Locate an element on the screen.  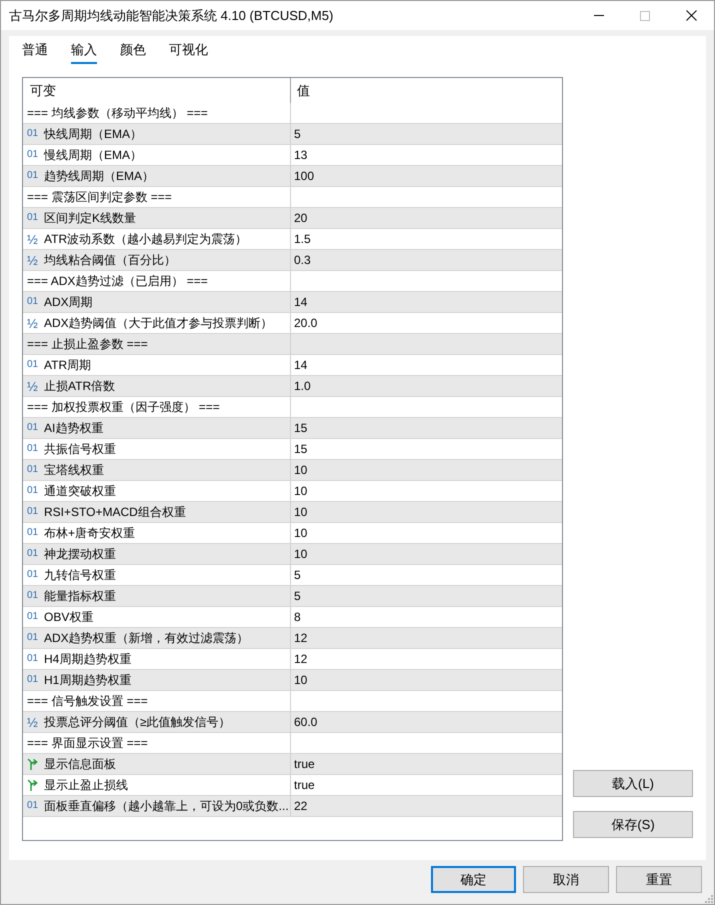
parameter-row: 01 能量指标权重 5 is located at coordinates (292, 596).